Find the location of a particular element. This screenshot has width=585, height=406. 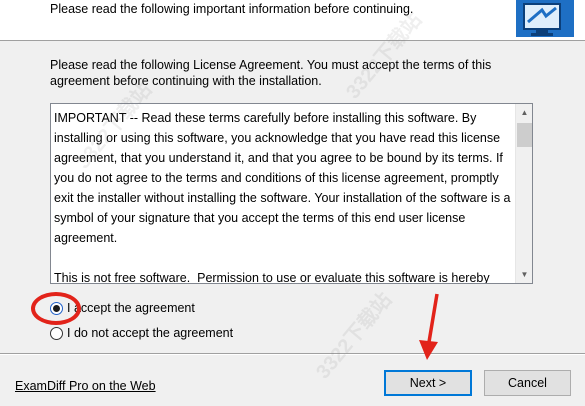

accept-radio-label: I accept the agreement is located at coordinates (131, 308).